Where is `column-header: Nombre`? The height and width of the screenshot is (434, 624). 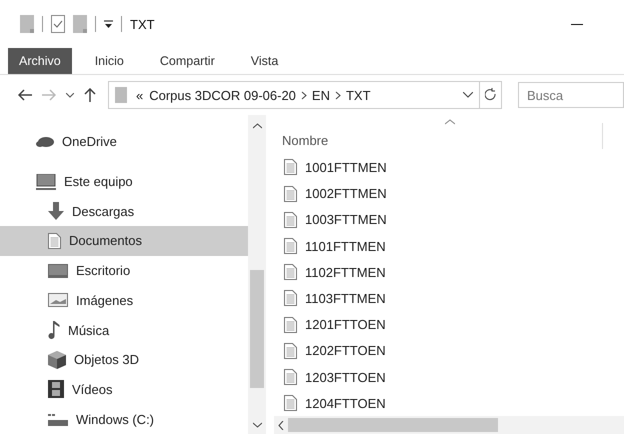 column-header: Nombre is located at coordinates (304, 140).